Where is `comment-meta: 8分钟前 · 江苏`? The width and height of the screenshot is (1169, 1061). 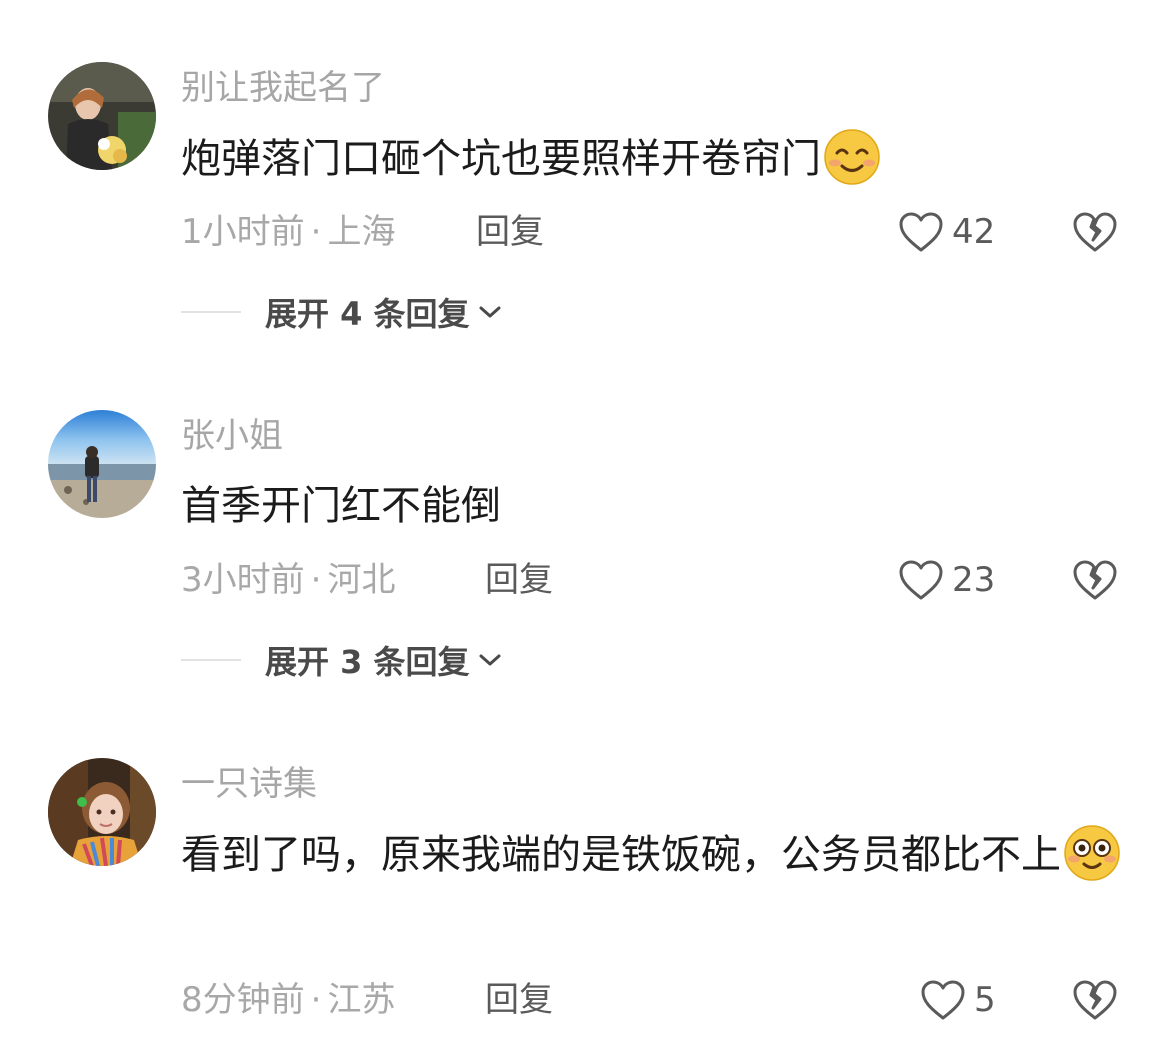 comment-meta: 8分钟前 · 江苏 is located at coordinates (288, 1000).